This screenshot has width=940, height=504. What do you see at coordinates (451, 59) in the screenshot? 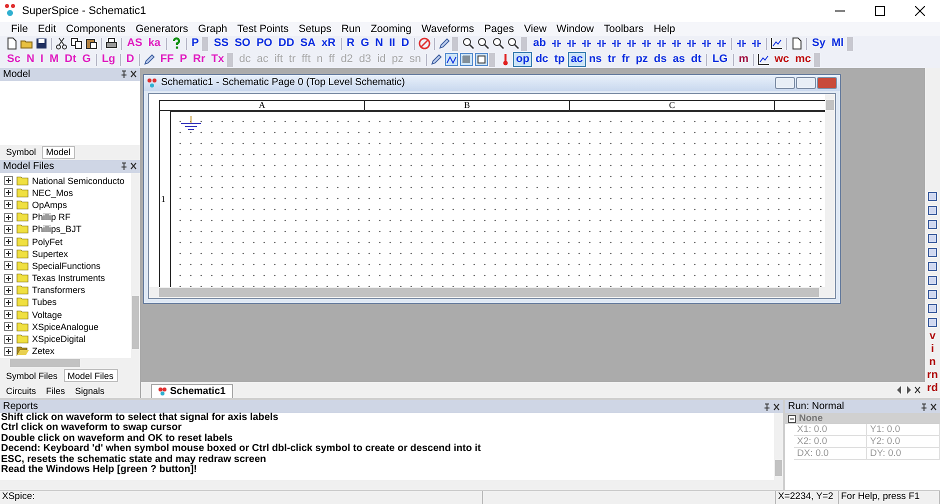
I see `waveform-icon` at bounding box center [451, 59].